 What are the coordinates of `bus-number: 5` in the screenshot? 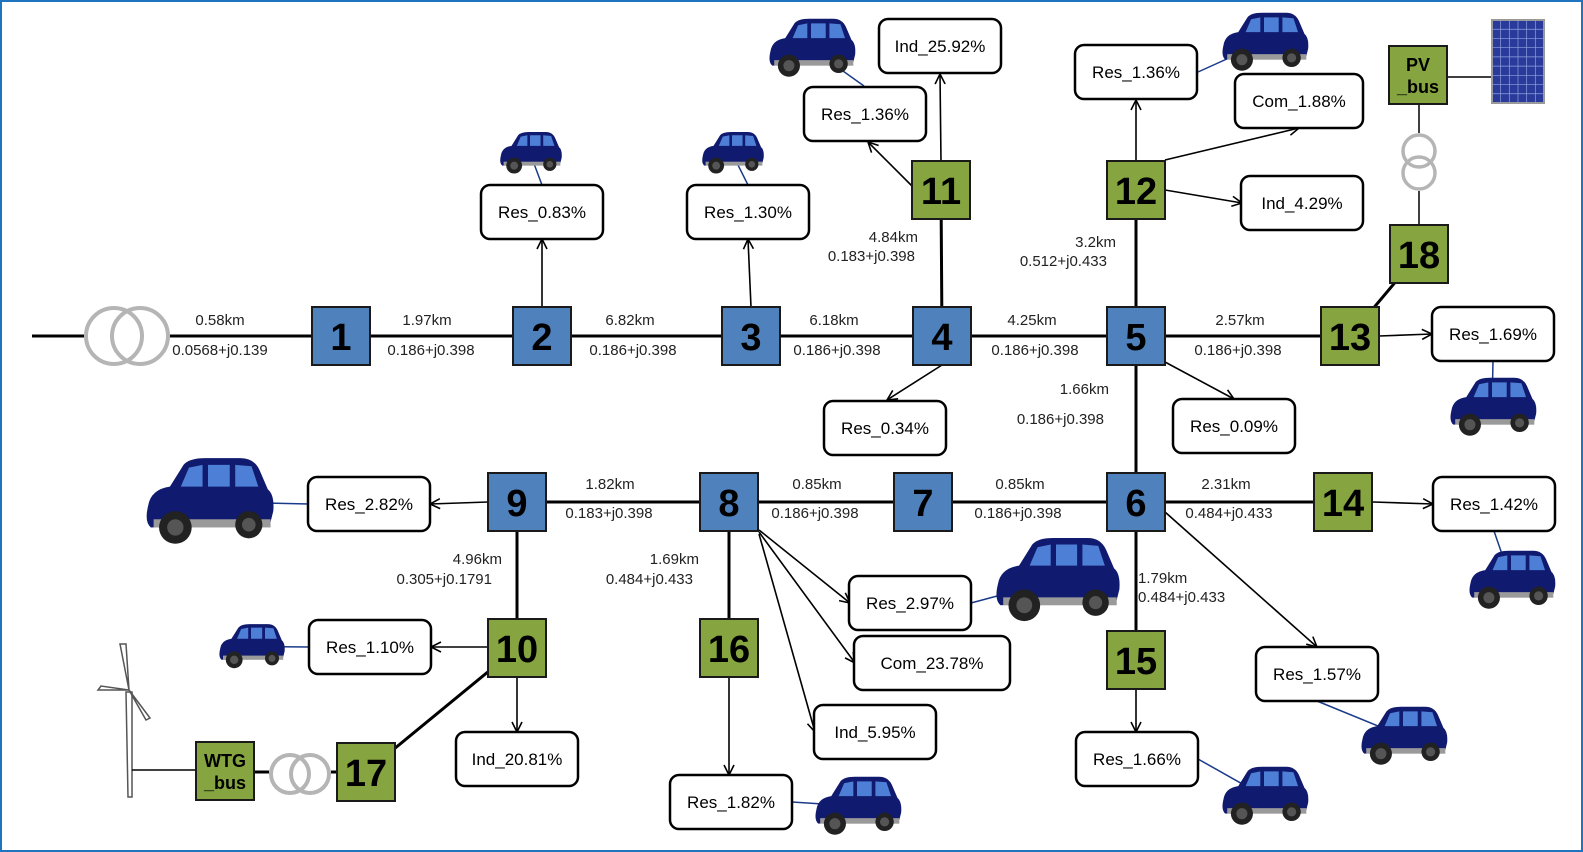 It's located at (1135, 338).